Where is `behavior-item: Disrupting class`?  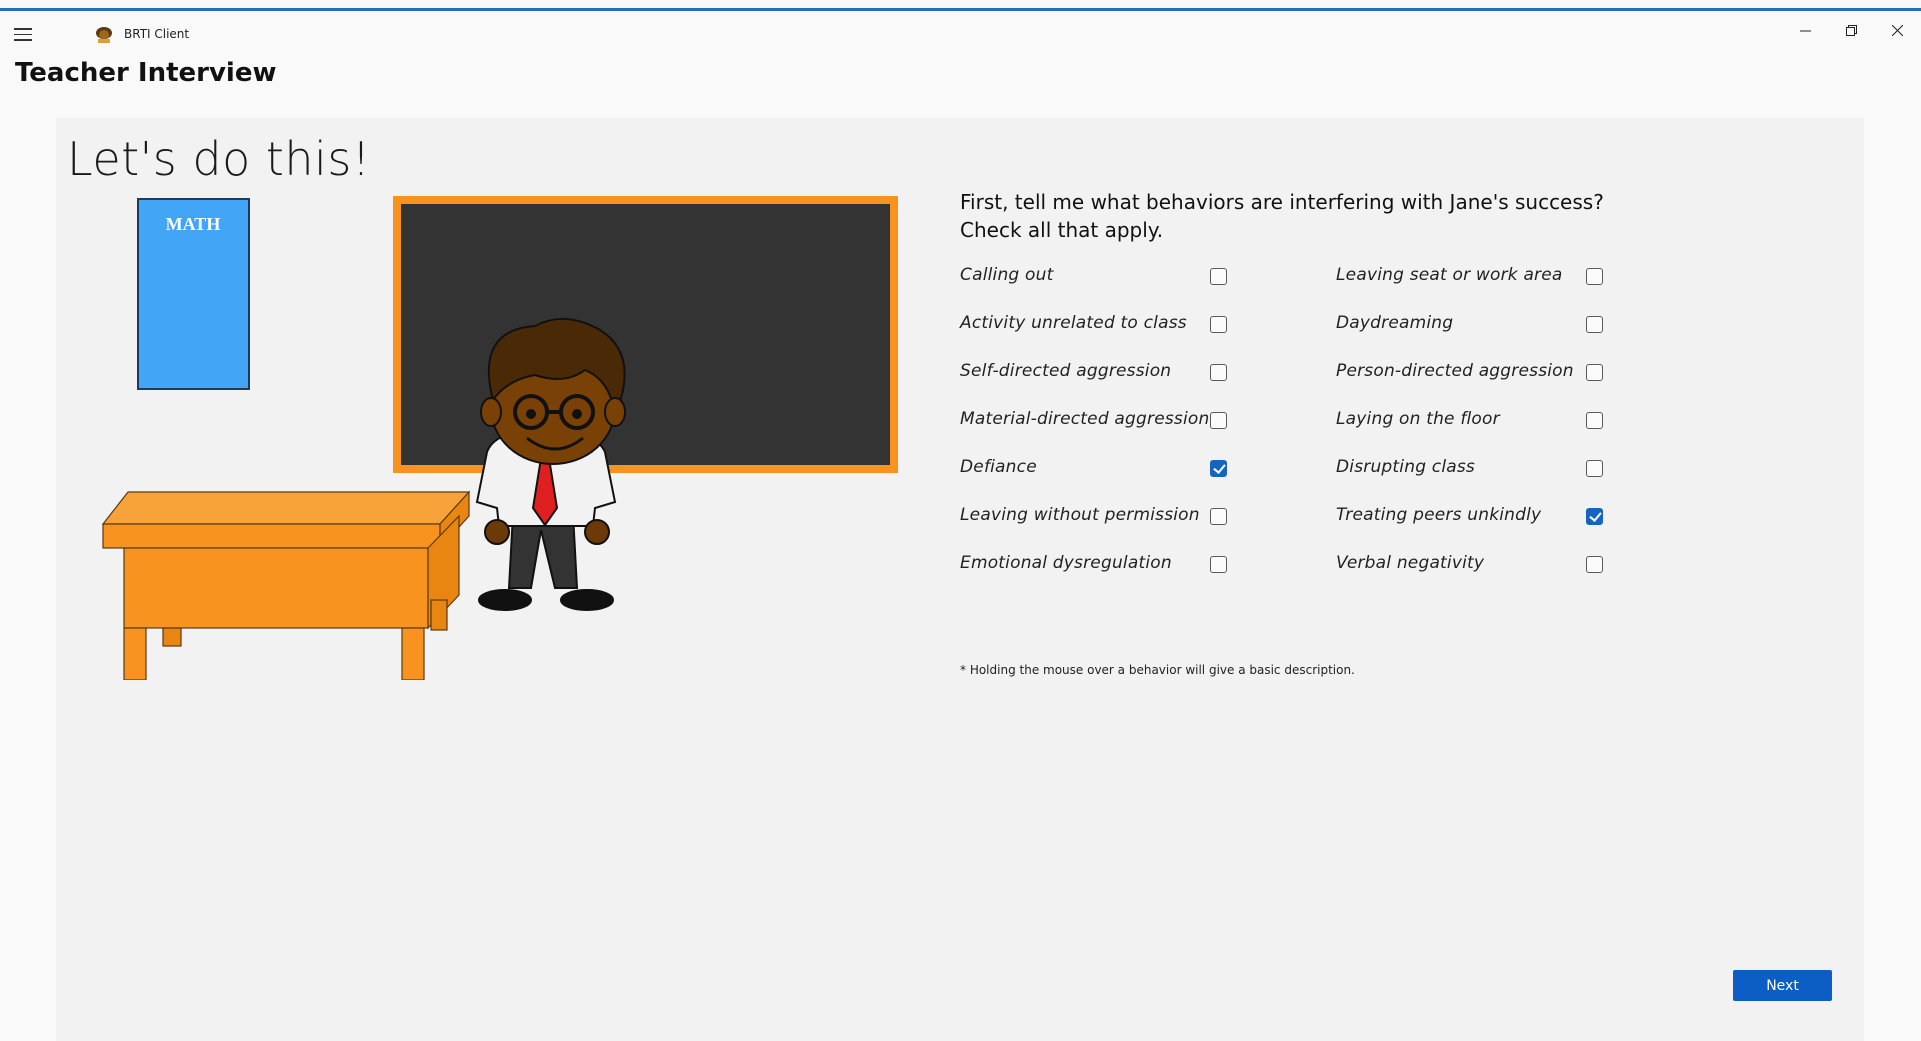 behavior-item: Disrupting class is located at coordinates (1405, 467).